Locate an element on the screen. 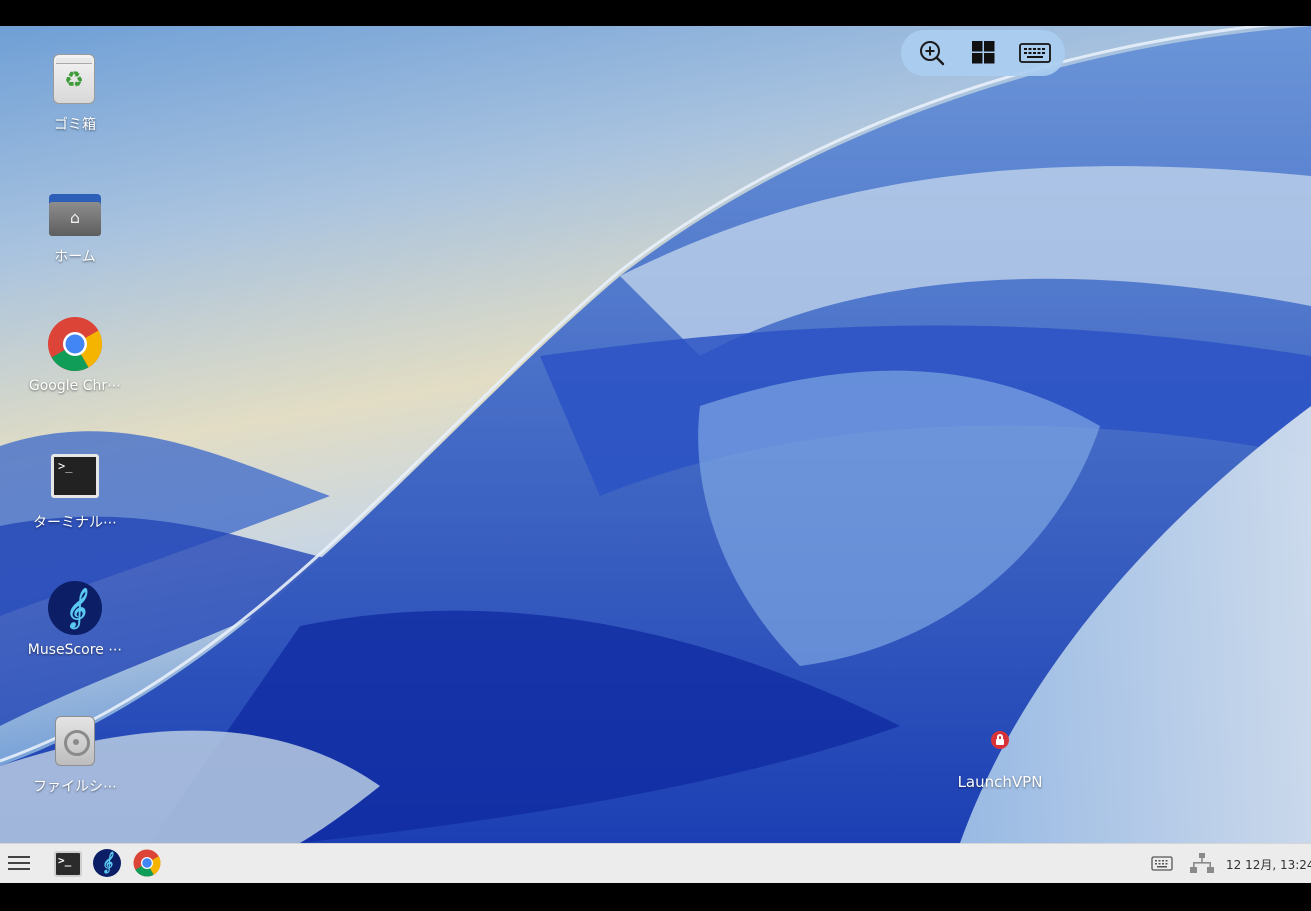  windows-grid-icon is located at coordinates (983, 53).